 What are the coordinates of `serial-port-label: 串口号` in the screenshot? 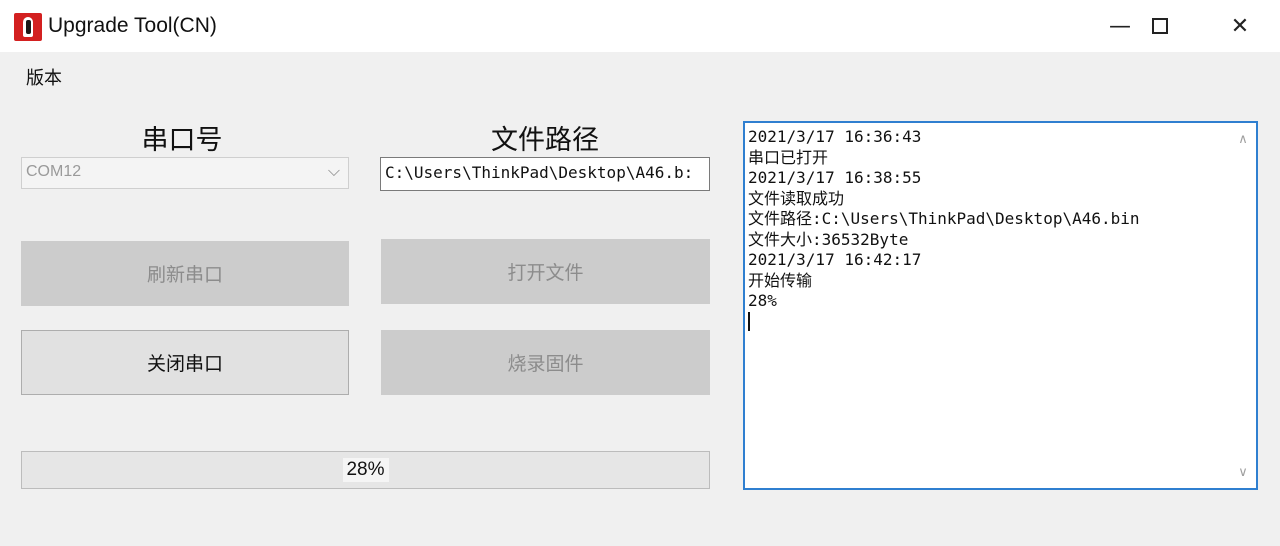 It's located at (182, 140).